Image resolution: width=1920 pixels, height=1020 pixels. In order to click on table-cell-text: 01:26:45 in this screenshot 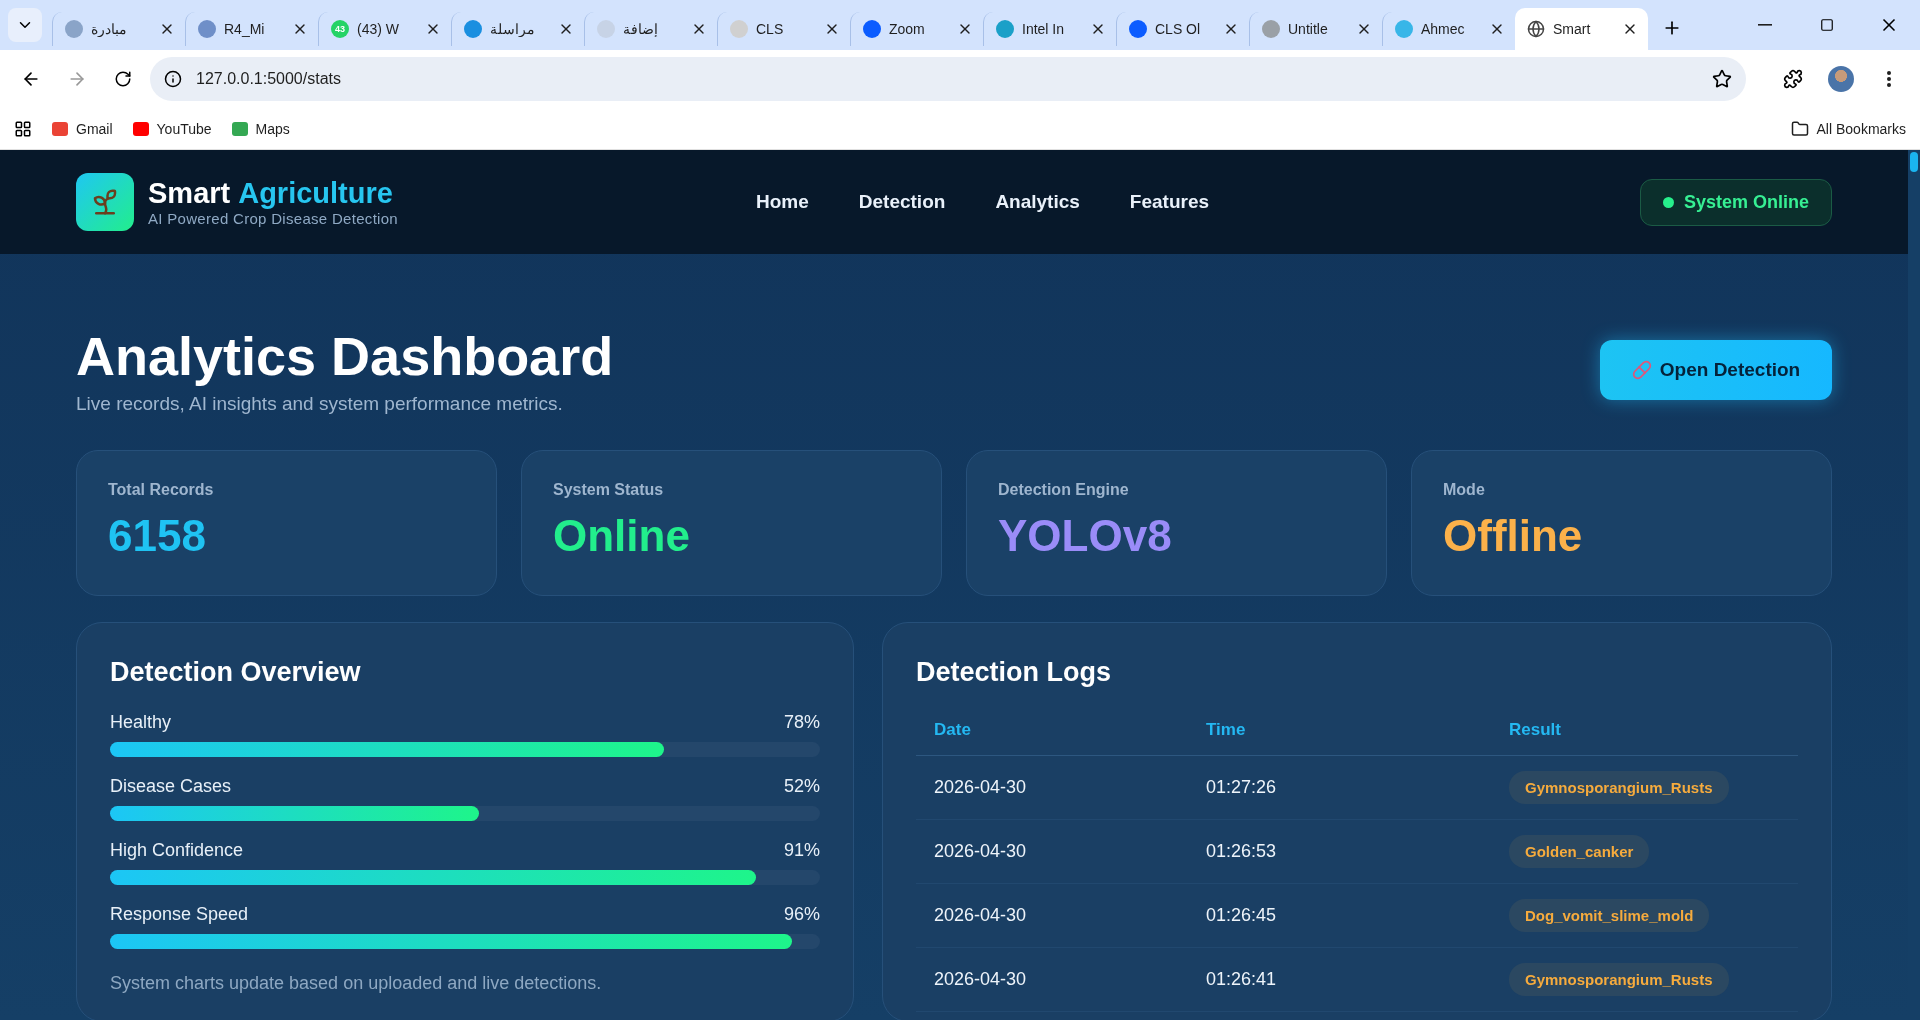, I will do `click(1242, 915)`.